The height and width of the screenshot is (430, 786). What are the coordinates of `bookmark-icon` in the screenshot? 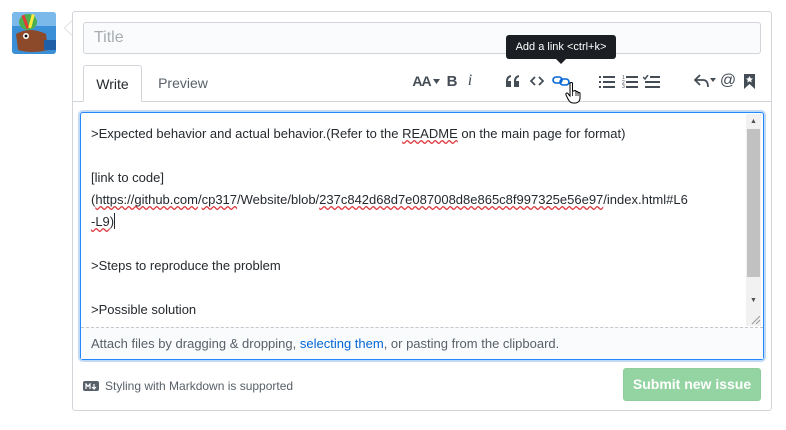 It's located at (749, 81).